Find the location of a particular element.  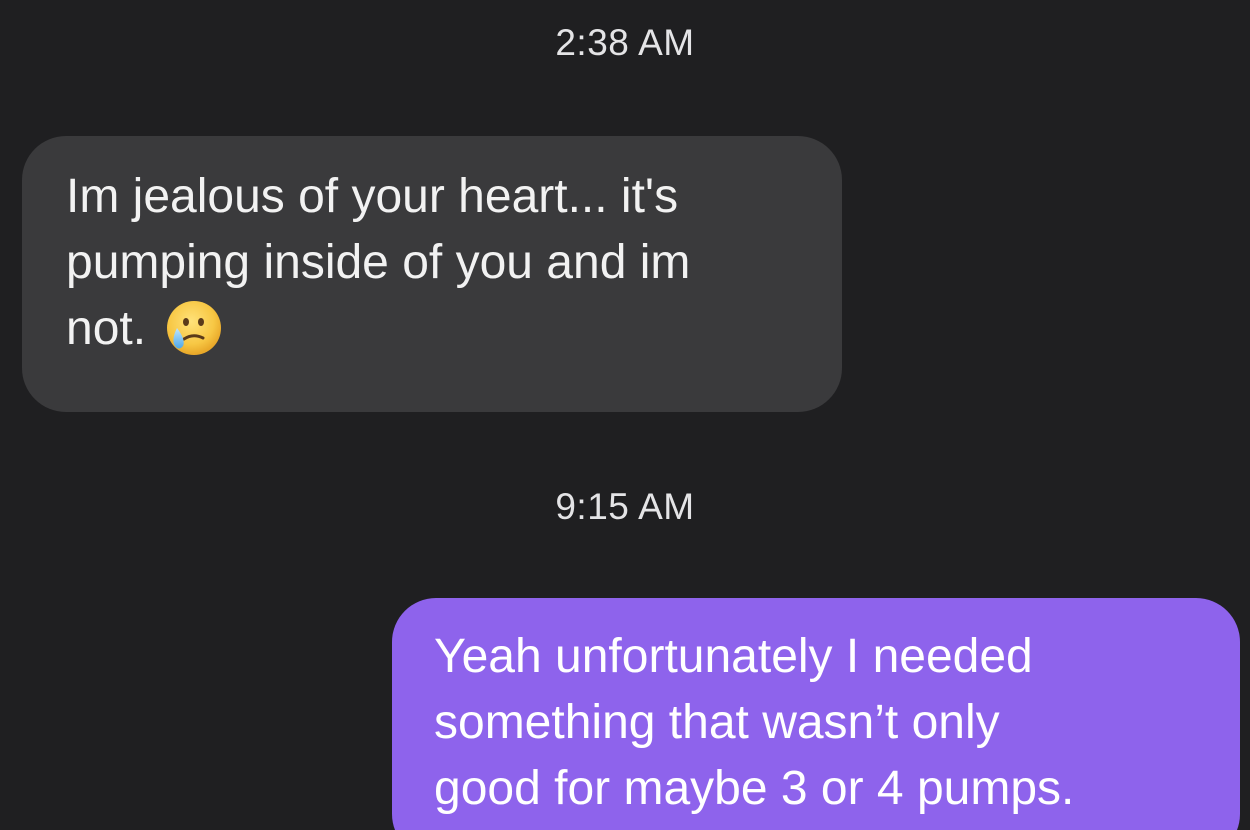

face-holding-back-tears-icon is located at coordinates (192, 328).